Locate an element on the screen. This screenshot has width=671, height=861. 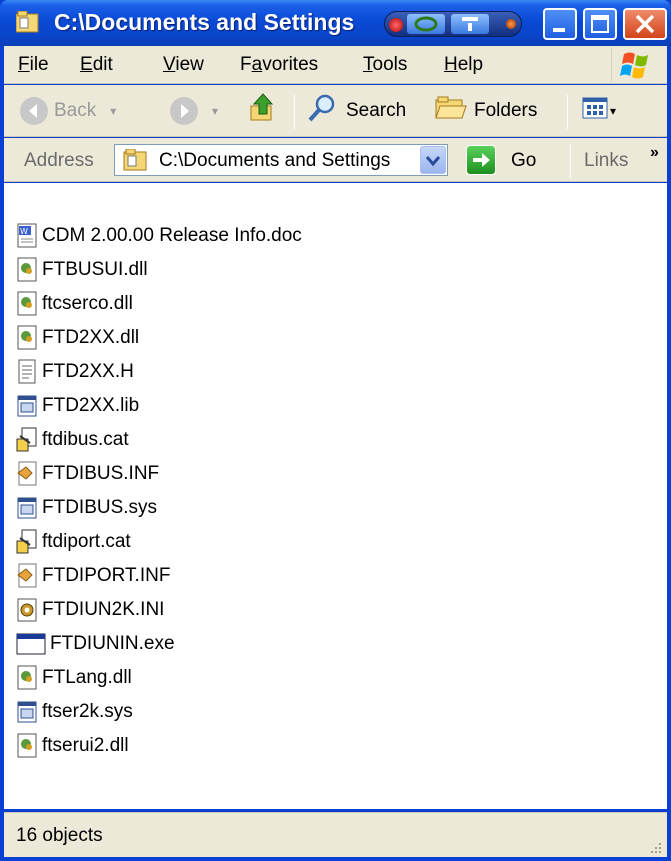
back-button: Back ▾ is located at coordinates (68, 111).